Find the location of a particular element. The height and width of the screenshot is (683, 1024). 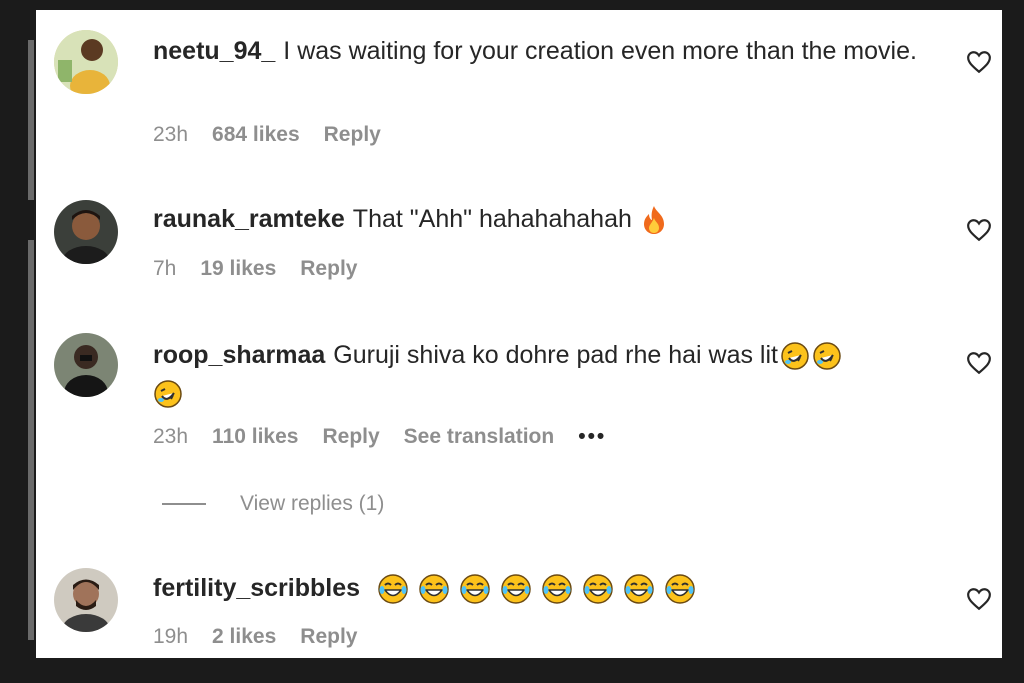

comment-meta: 23h 684 likes Reply is located at coordinates (267, 135).